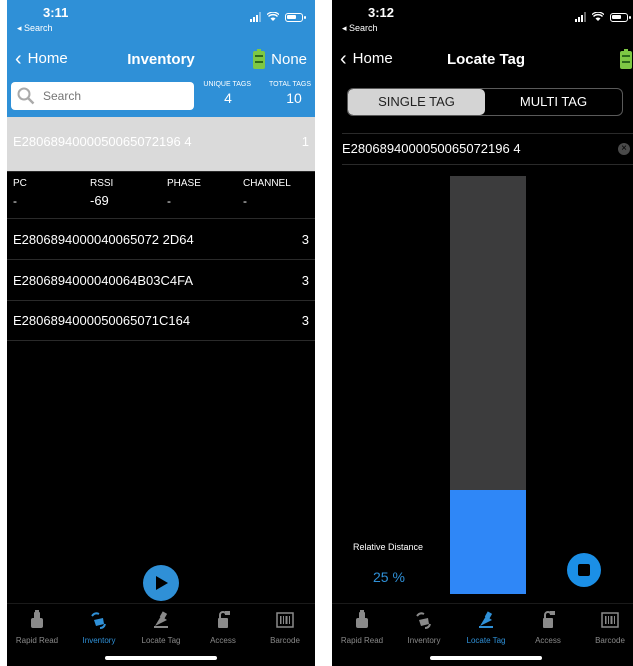 This screenshot has height=666, width=633. I want to click on tag-row: E2806894000040065072 2D64 3, so click(161, 239).